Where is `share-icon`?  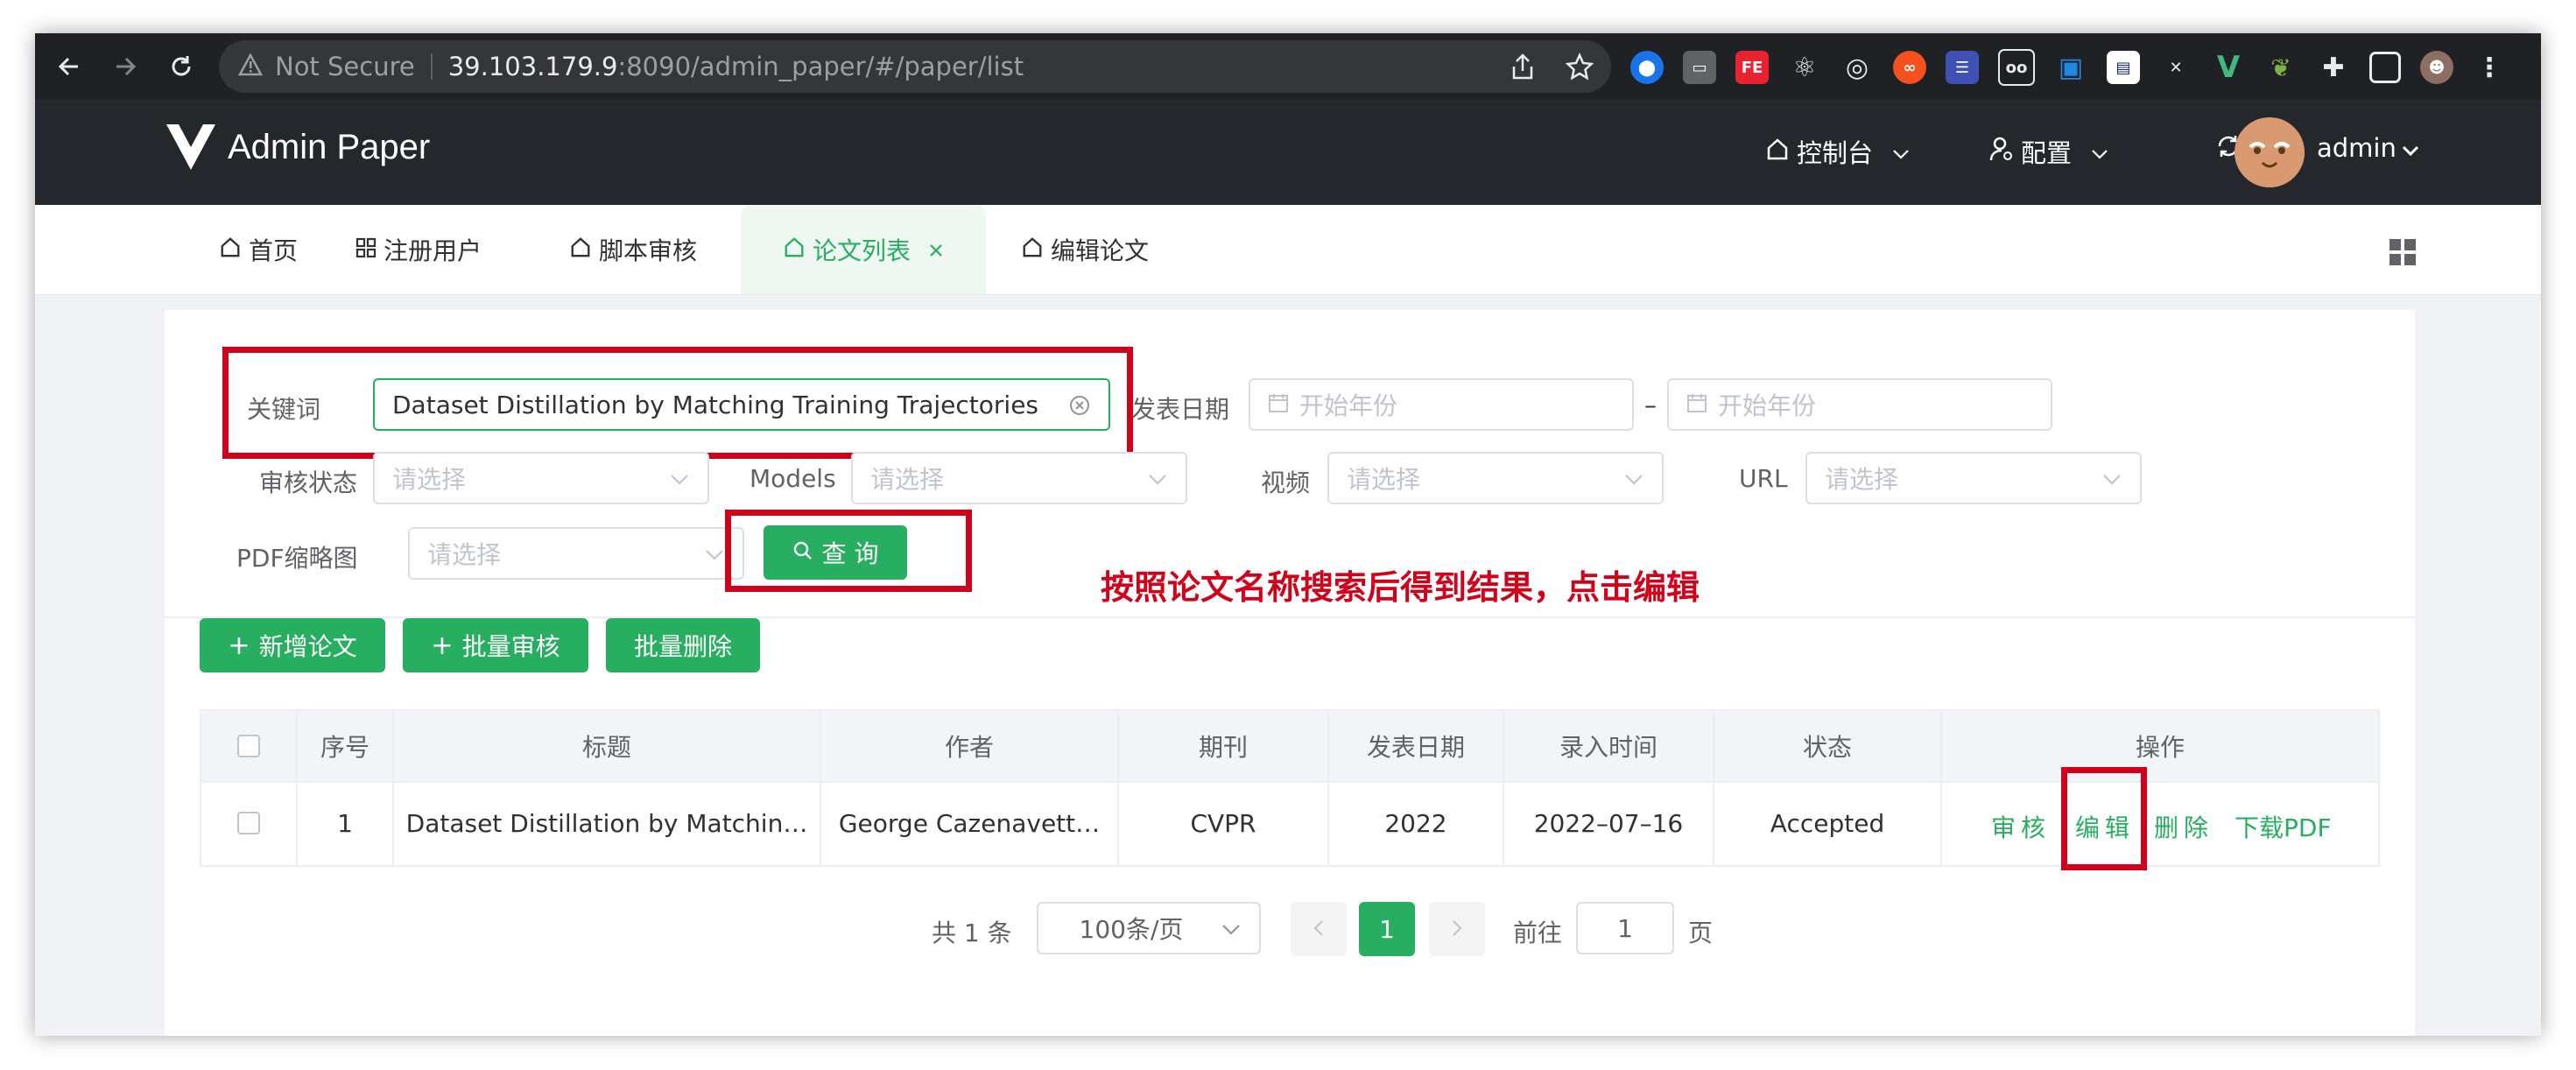 share-icon is located at coordinates (1523, 68).